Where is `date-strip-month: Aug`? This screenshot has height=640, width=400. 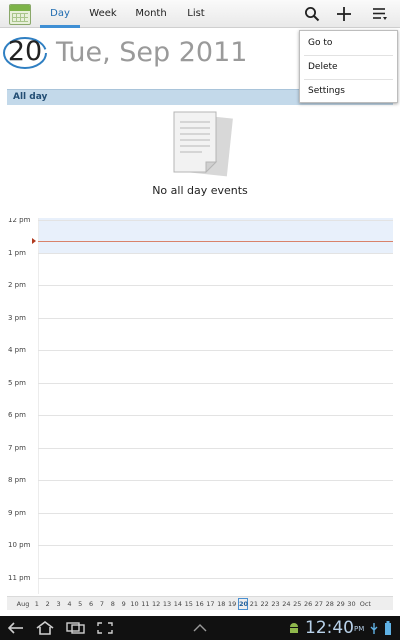
date-strip-month: Aug is located at coordinates (23, 604).